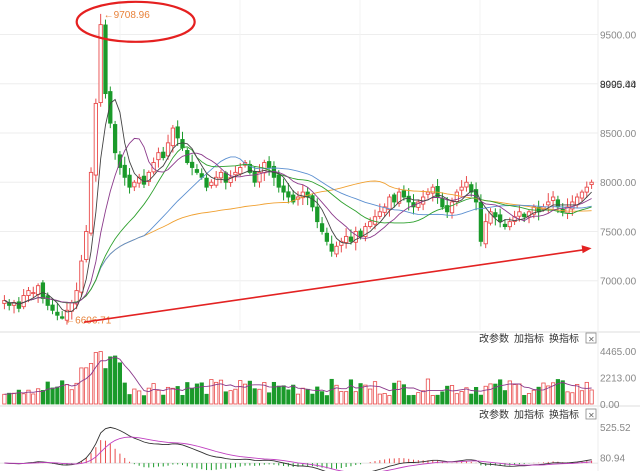  What do you see at coordinates (612, 459) in the screenshot?
I see `macd-tick-label: 80.94` at bounding box center [612, 459].